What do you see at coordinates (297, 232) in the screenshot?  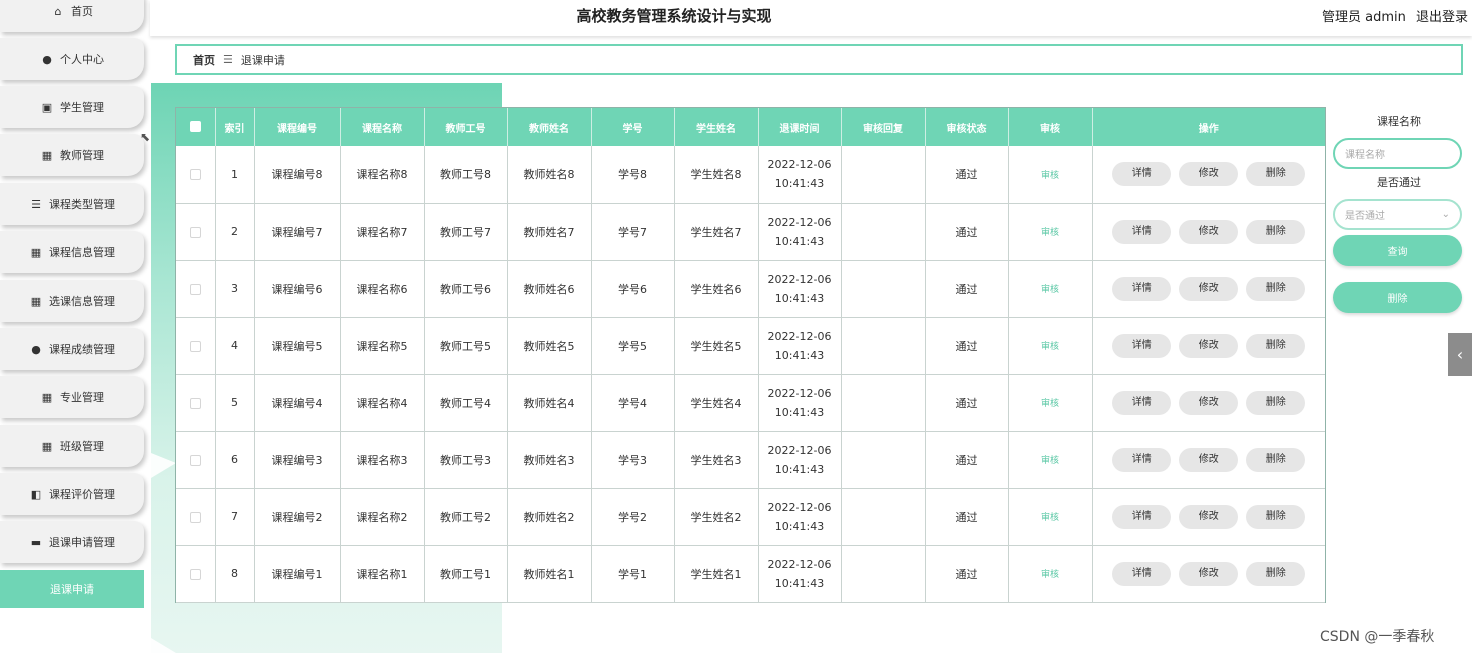 I see `cell-course-no: 课程编号7` at bounding box center [297, 232].